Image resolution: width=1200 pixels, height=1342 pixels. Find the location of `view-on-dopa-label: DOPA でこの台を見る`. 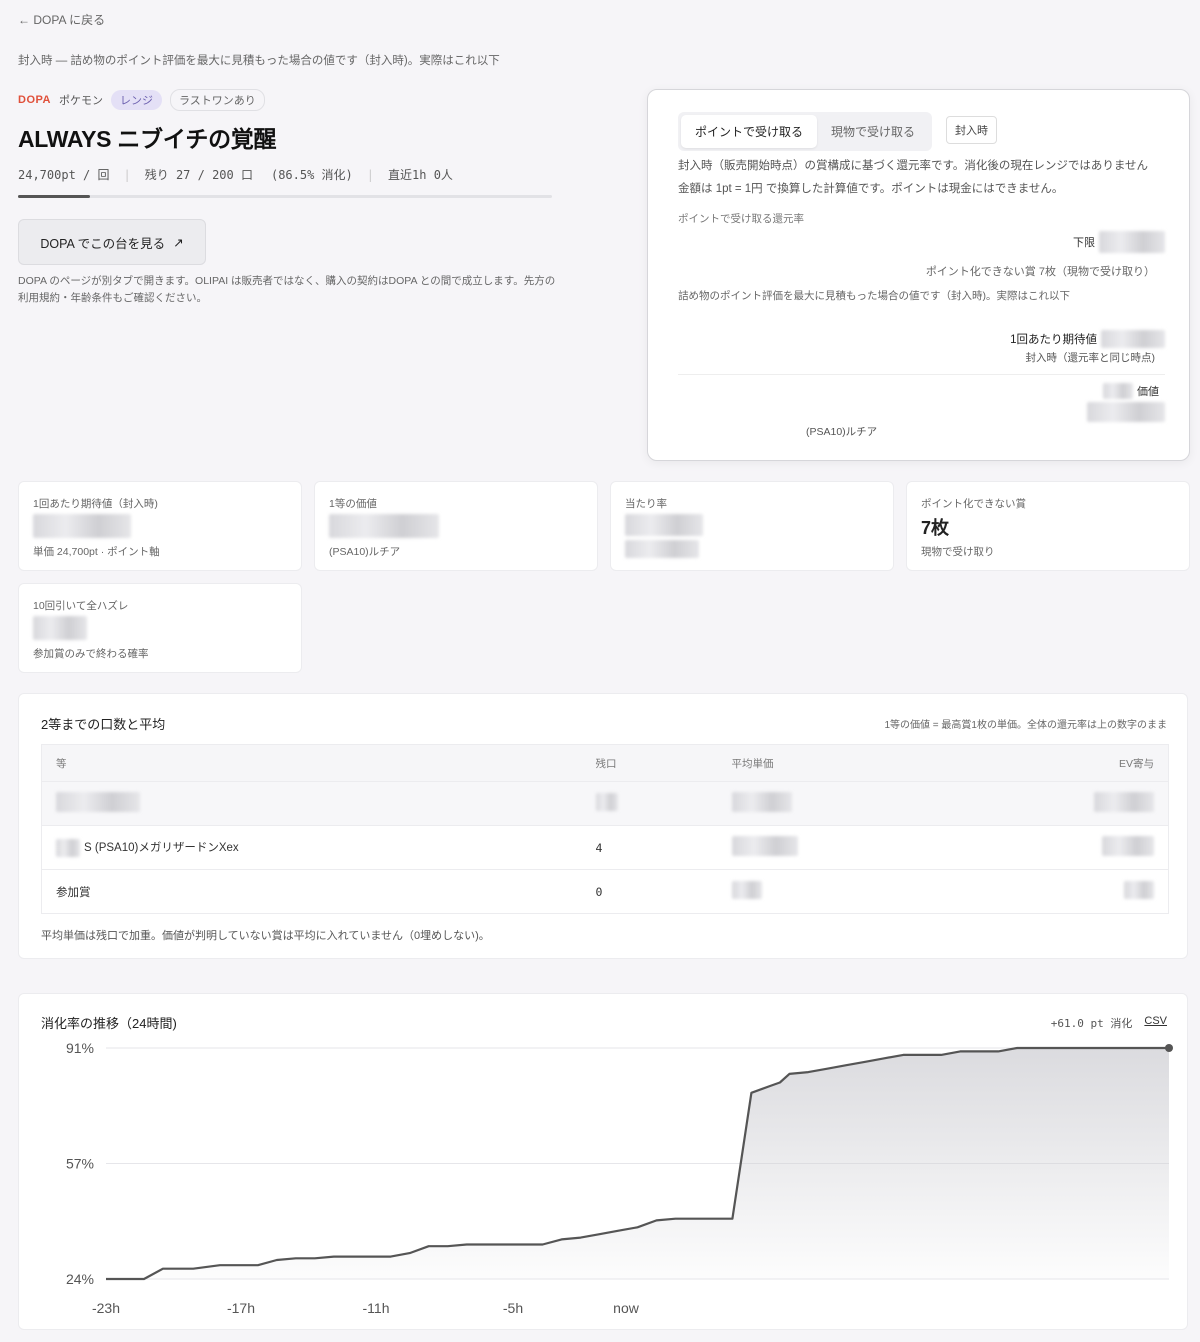

view-on-dopa-label: DOPA でこの台を見る is located at coordinates (103, 243).